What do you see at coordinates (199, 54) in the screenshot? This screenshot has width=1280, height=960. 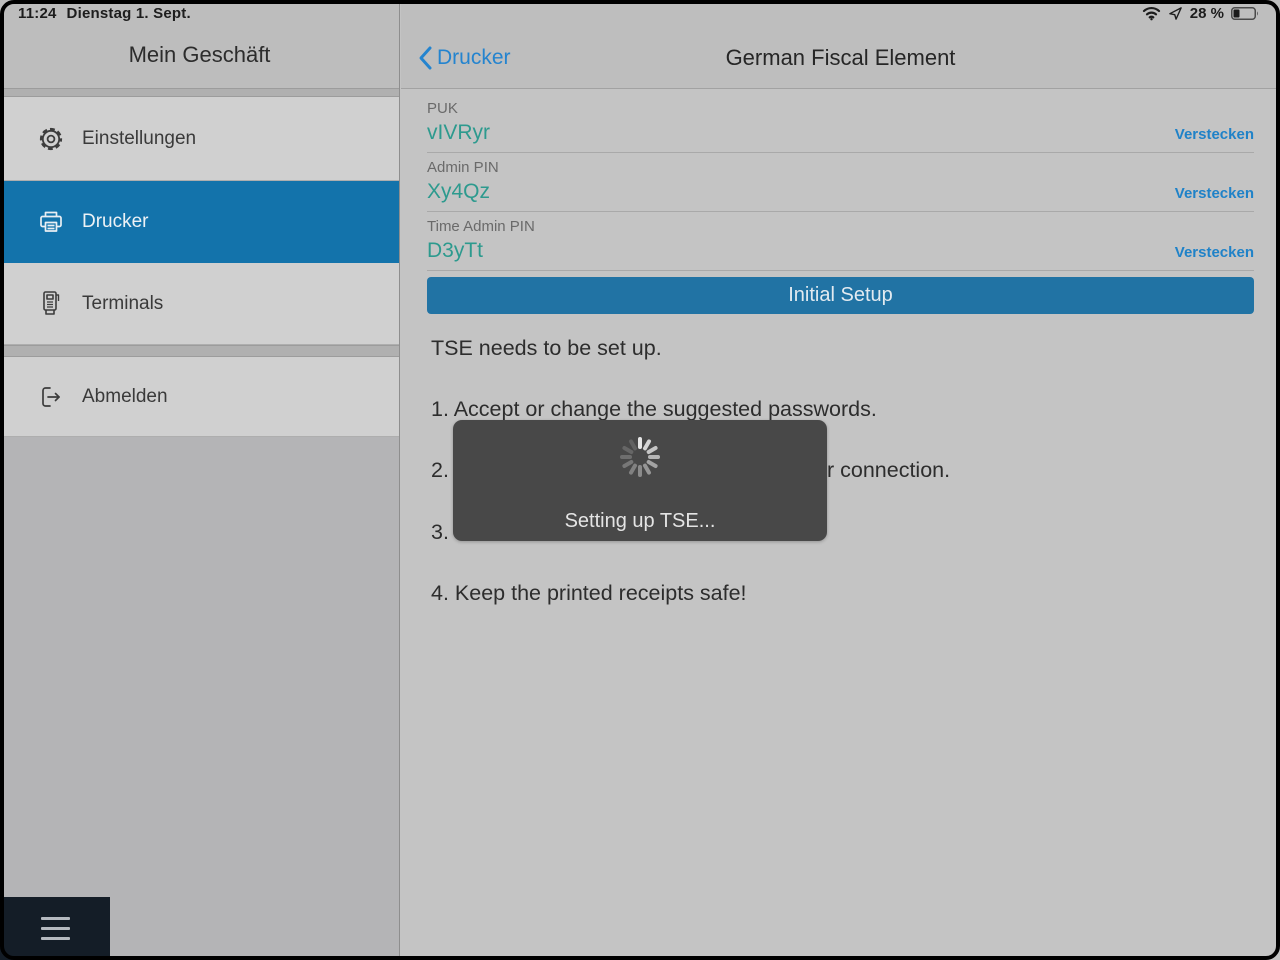 I see `sidebar-title: Mein Geschäft` at bounding box center [199, 54].